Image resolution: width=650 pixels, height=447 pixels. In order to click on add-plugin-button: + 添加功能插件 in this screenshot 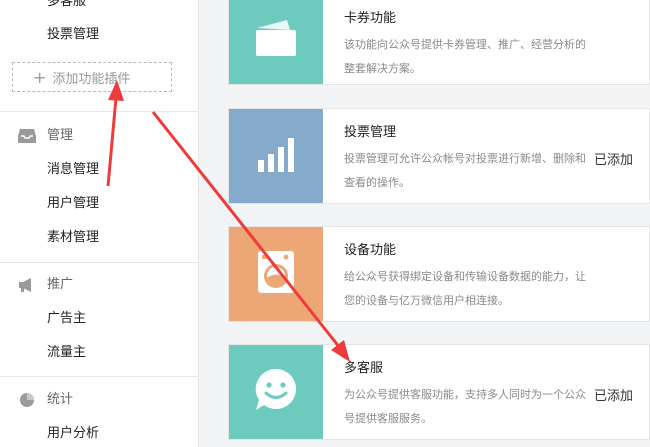, I will do `click(92, 77)`.